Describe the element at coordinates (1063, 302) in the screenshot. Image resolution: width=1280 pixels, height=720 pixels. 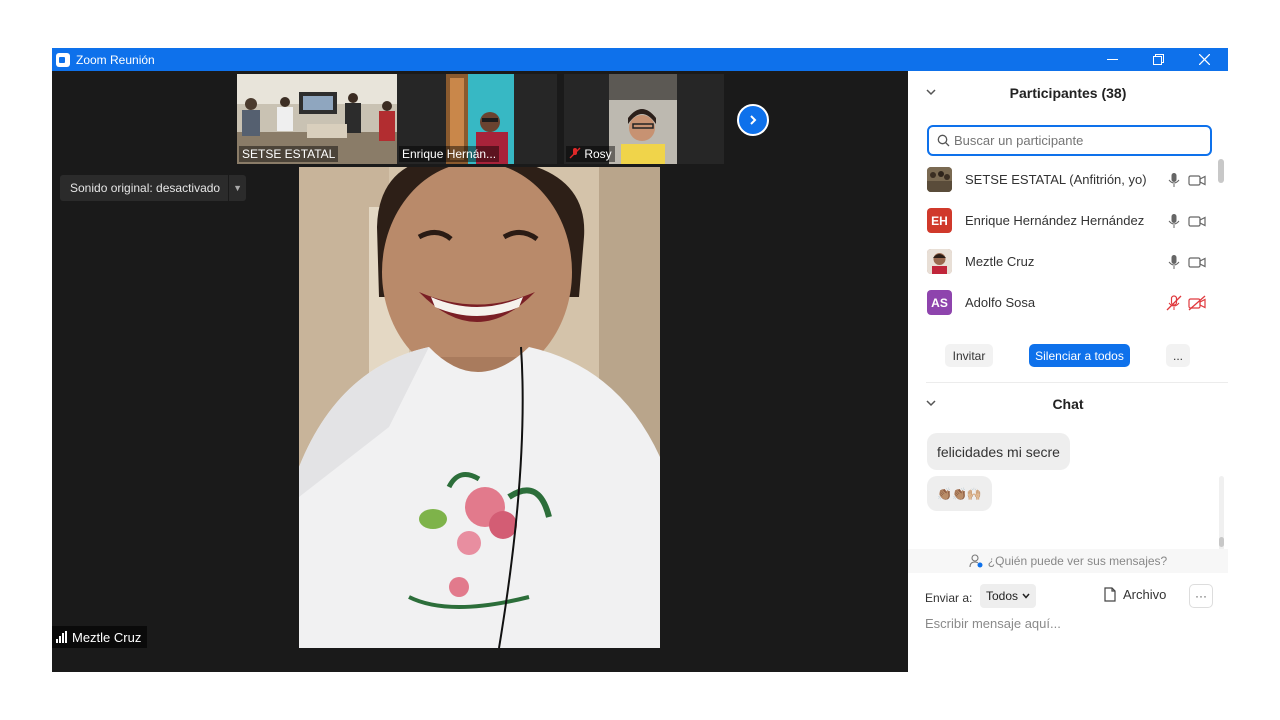
I see `participant-row: AS Adolfo Sosa` at that location.